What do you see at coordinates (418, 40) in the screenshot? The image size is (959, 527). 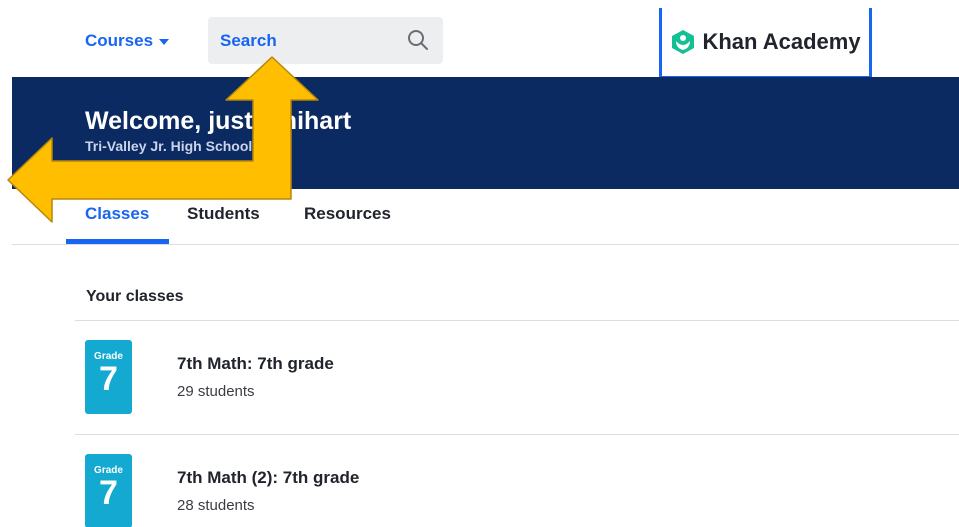 I see `search-icon` at bounding box center [418, 40].